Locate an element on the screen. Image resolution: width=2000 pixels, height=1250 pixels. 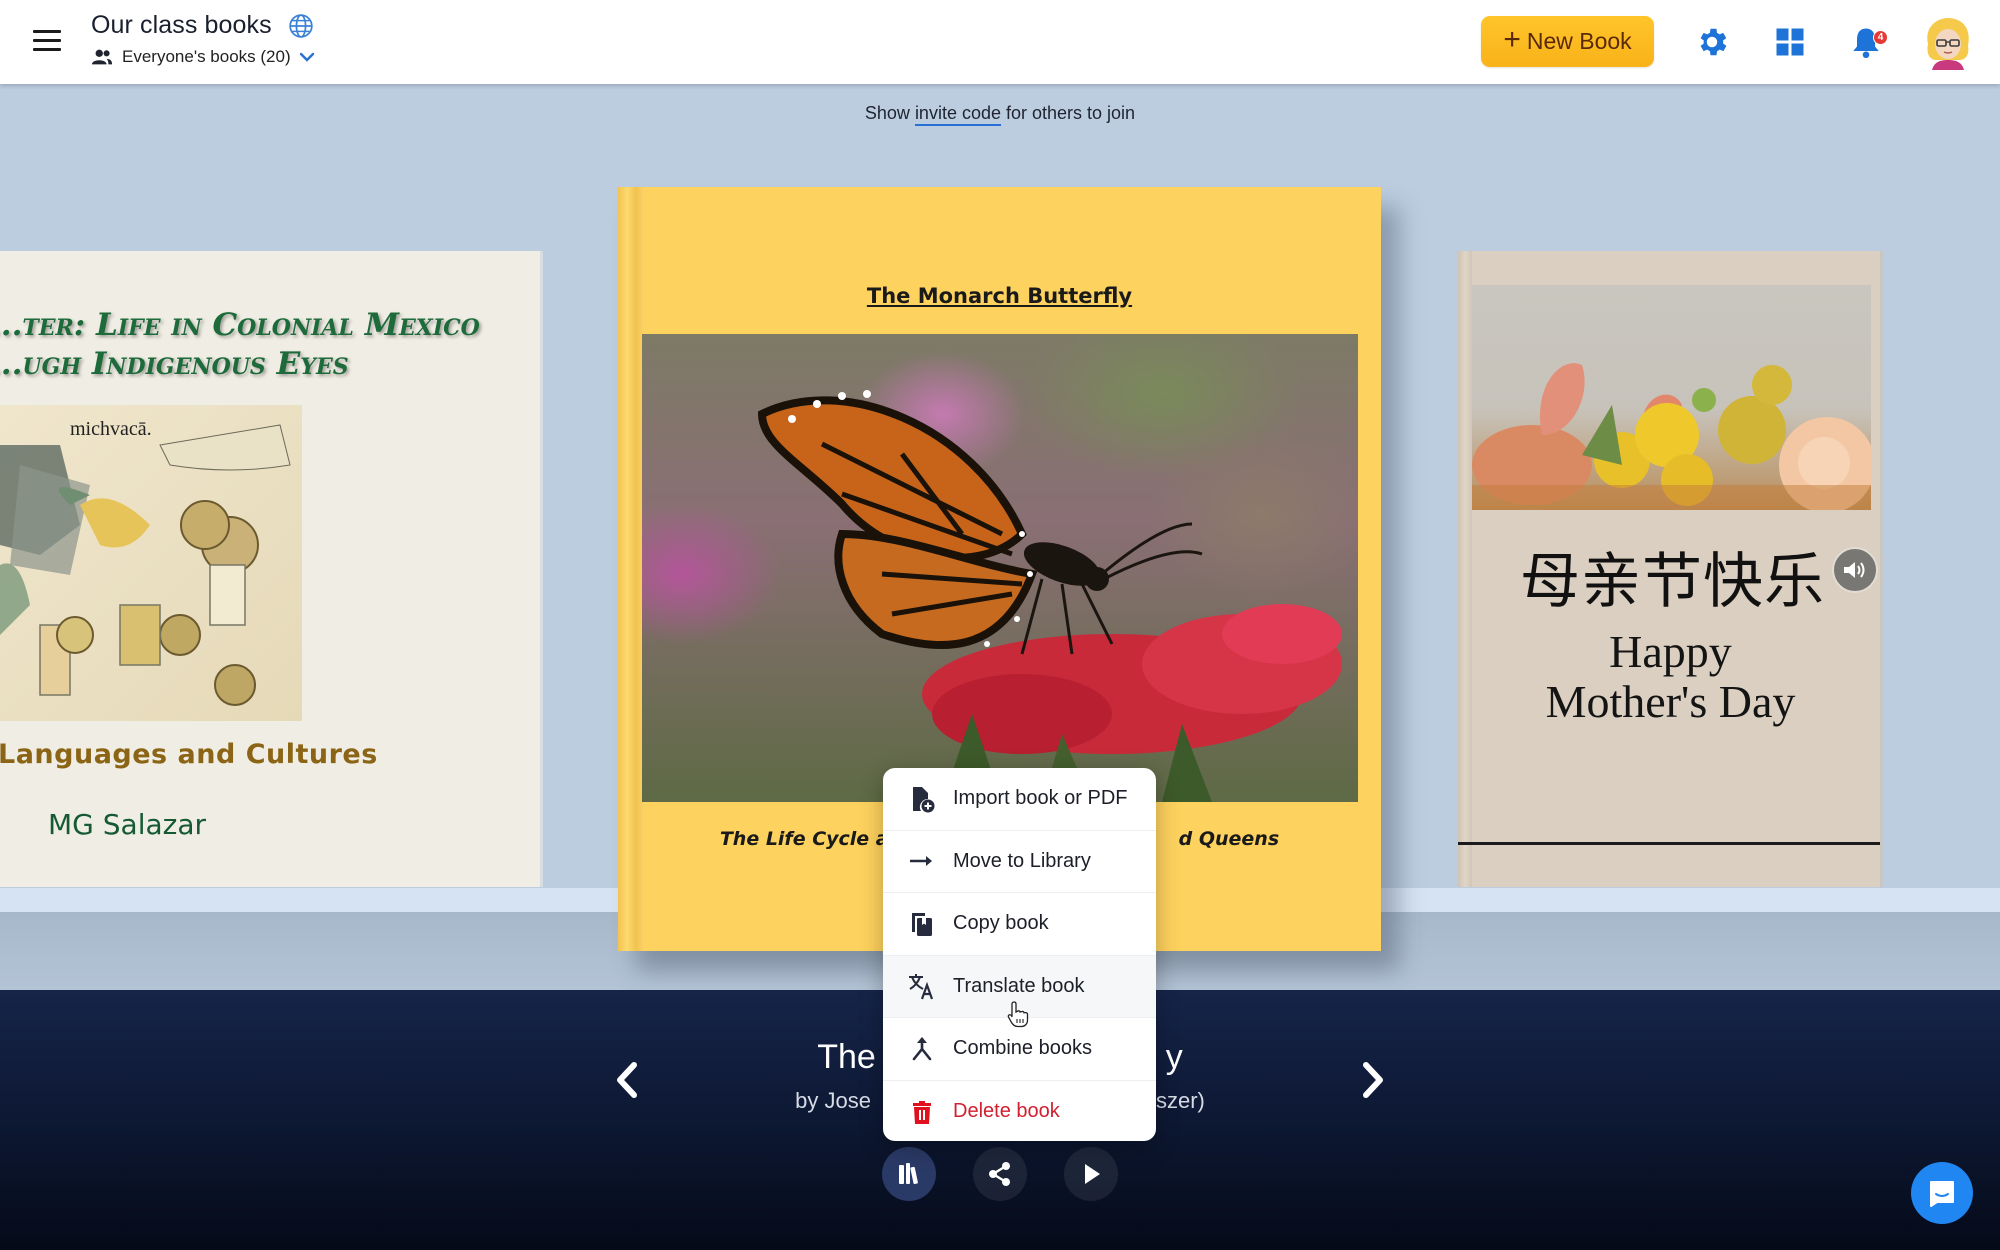
translate-icon is located at coordinates (922, 986).